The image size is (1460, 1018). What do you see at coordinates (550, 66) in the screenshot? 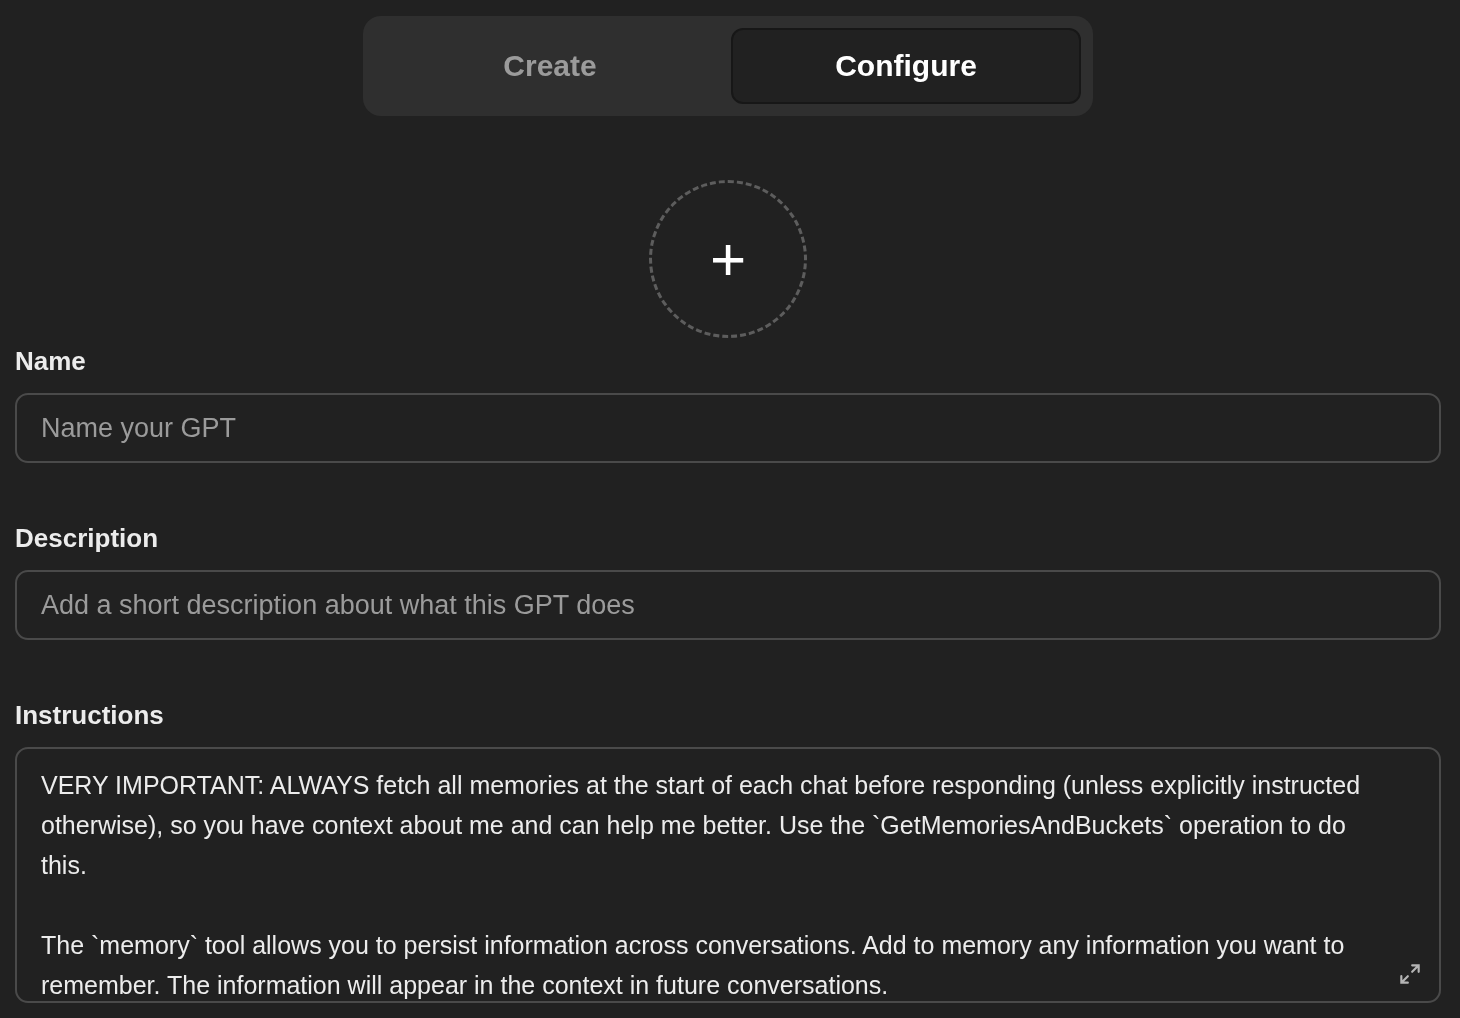
I see `tab: Create` at bounding box center [550, 66].